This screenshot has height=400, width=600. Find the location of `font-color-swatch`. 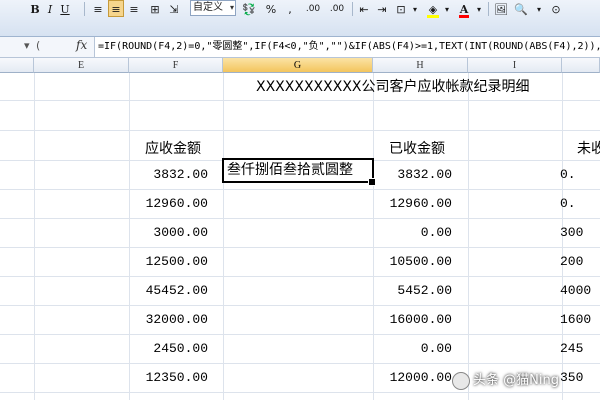

font-color-swatch is located at coordinates (464, 16).